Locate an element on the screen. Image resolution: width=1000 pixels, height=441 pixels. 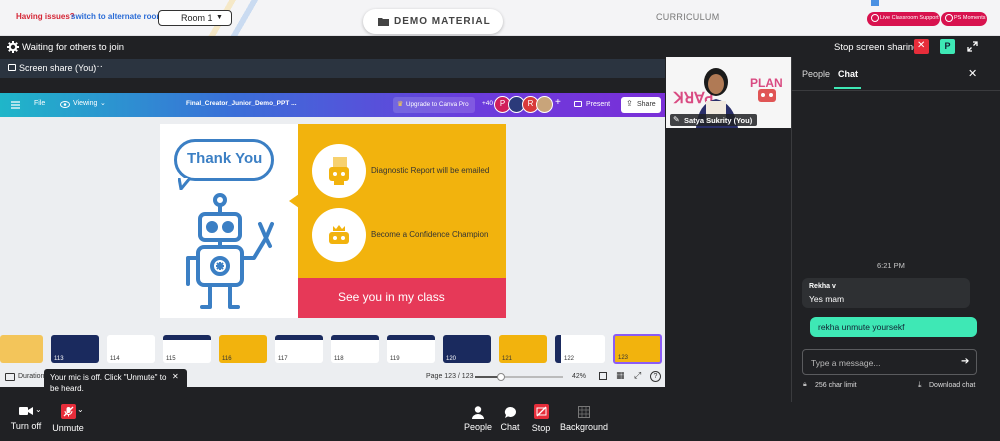
stop-share-button: Stop is located at coordinates (541, 418).